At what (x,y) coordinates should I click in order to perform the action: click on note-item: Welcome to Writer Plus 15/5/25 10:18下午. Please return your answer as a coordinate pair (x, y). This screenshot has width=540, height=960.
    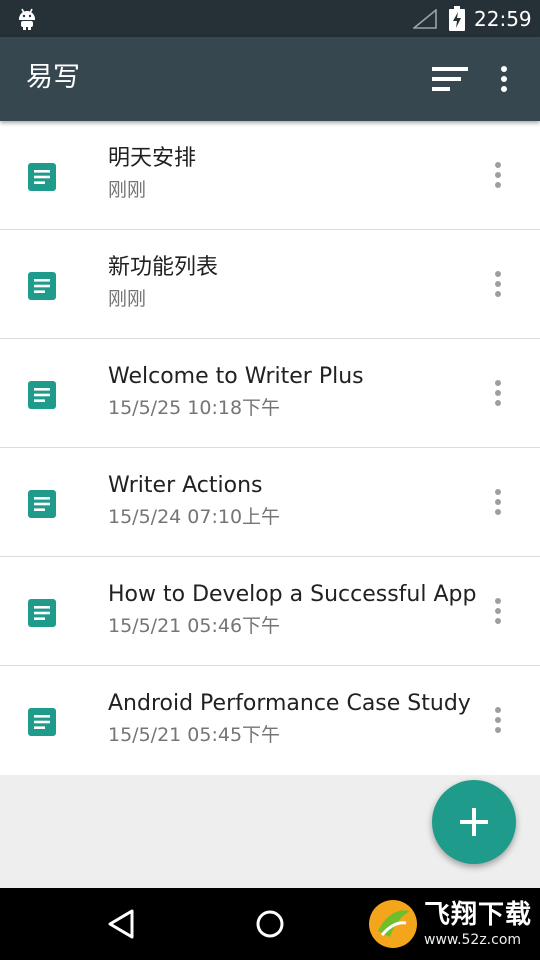
    Looking at the image, I should click on (270, 393).